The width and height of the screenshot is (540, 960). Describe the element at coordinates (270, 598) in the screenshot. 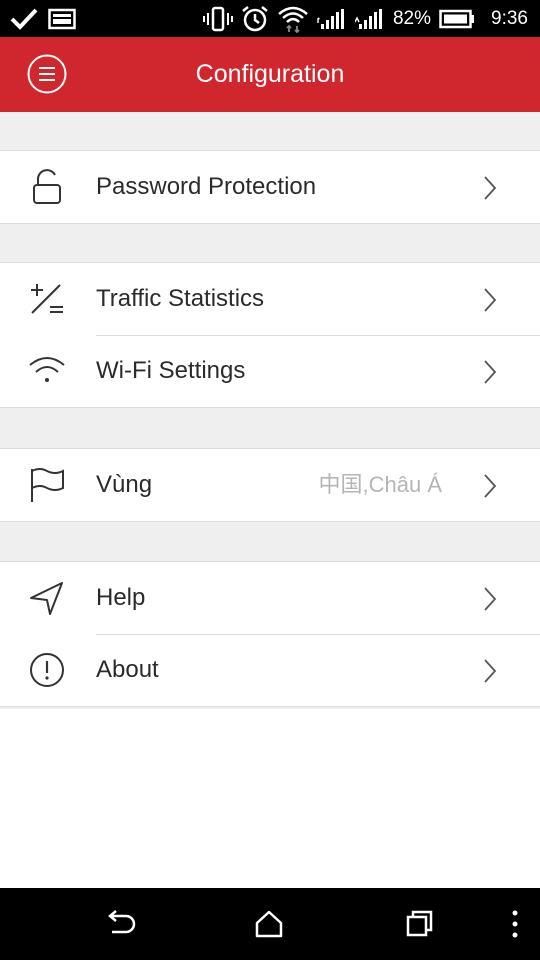

I see `help-item: Help` at that location.